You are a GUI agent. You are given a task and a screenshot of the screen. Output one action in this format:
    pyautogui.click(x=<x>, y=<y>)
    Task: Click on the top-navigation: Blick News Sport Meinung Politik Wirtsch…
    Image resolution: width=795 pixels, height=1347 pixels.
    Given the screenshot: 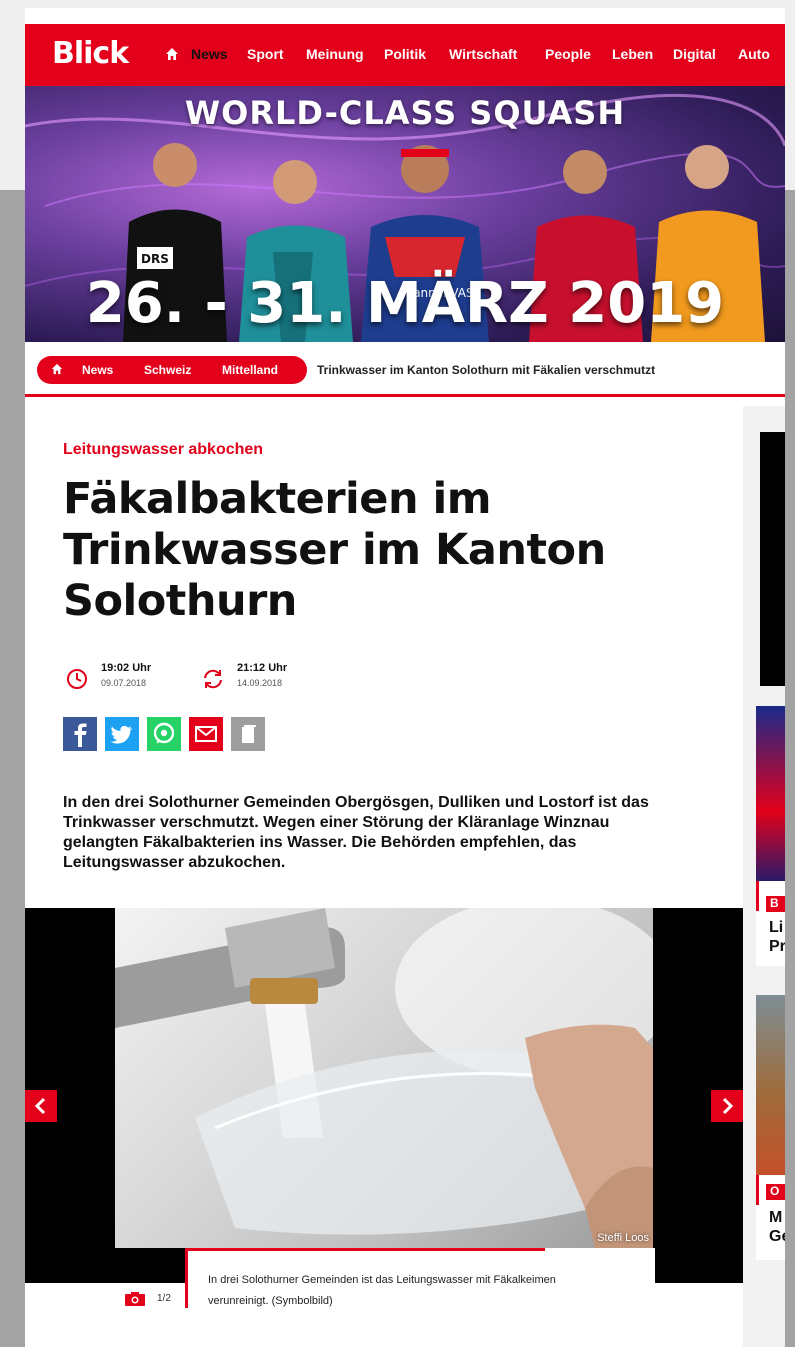 What is the action you would take?
    pyautogui.click(x=405, y=55)
    